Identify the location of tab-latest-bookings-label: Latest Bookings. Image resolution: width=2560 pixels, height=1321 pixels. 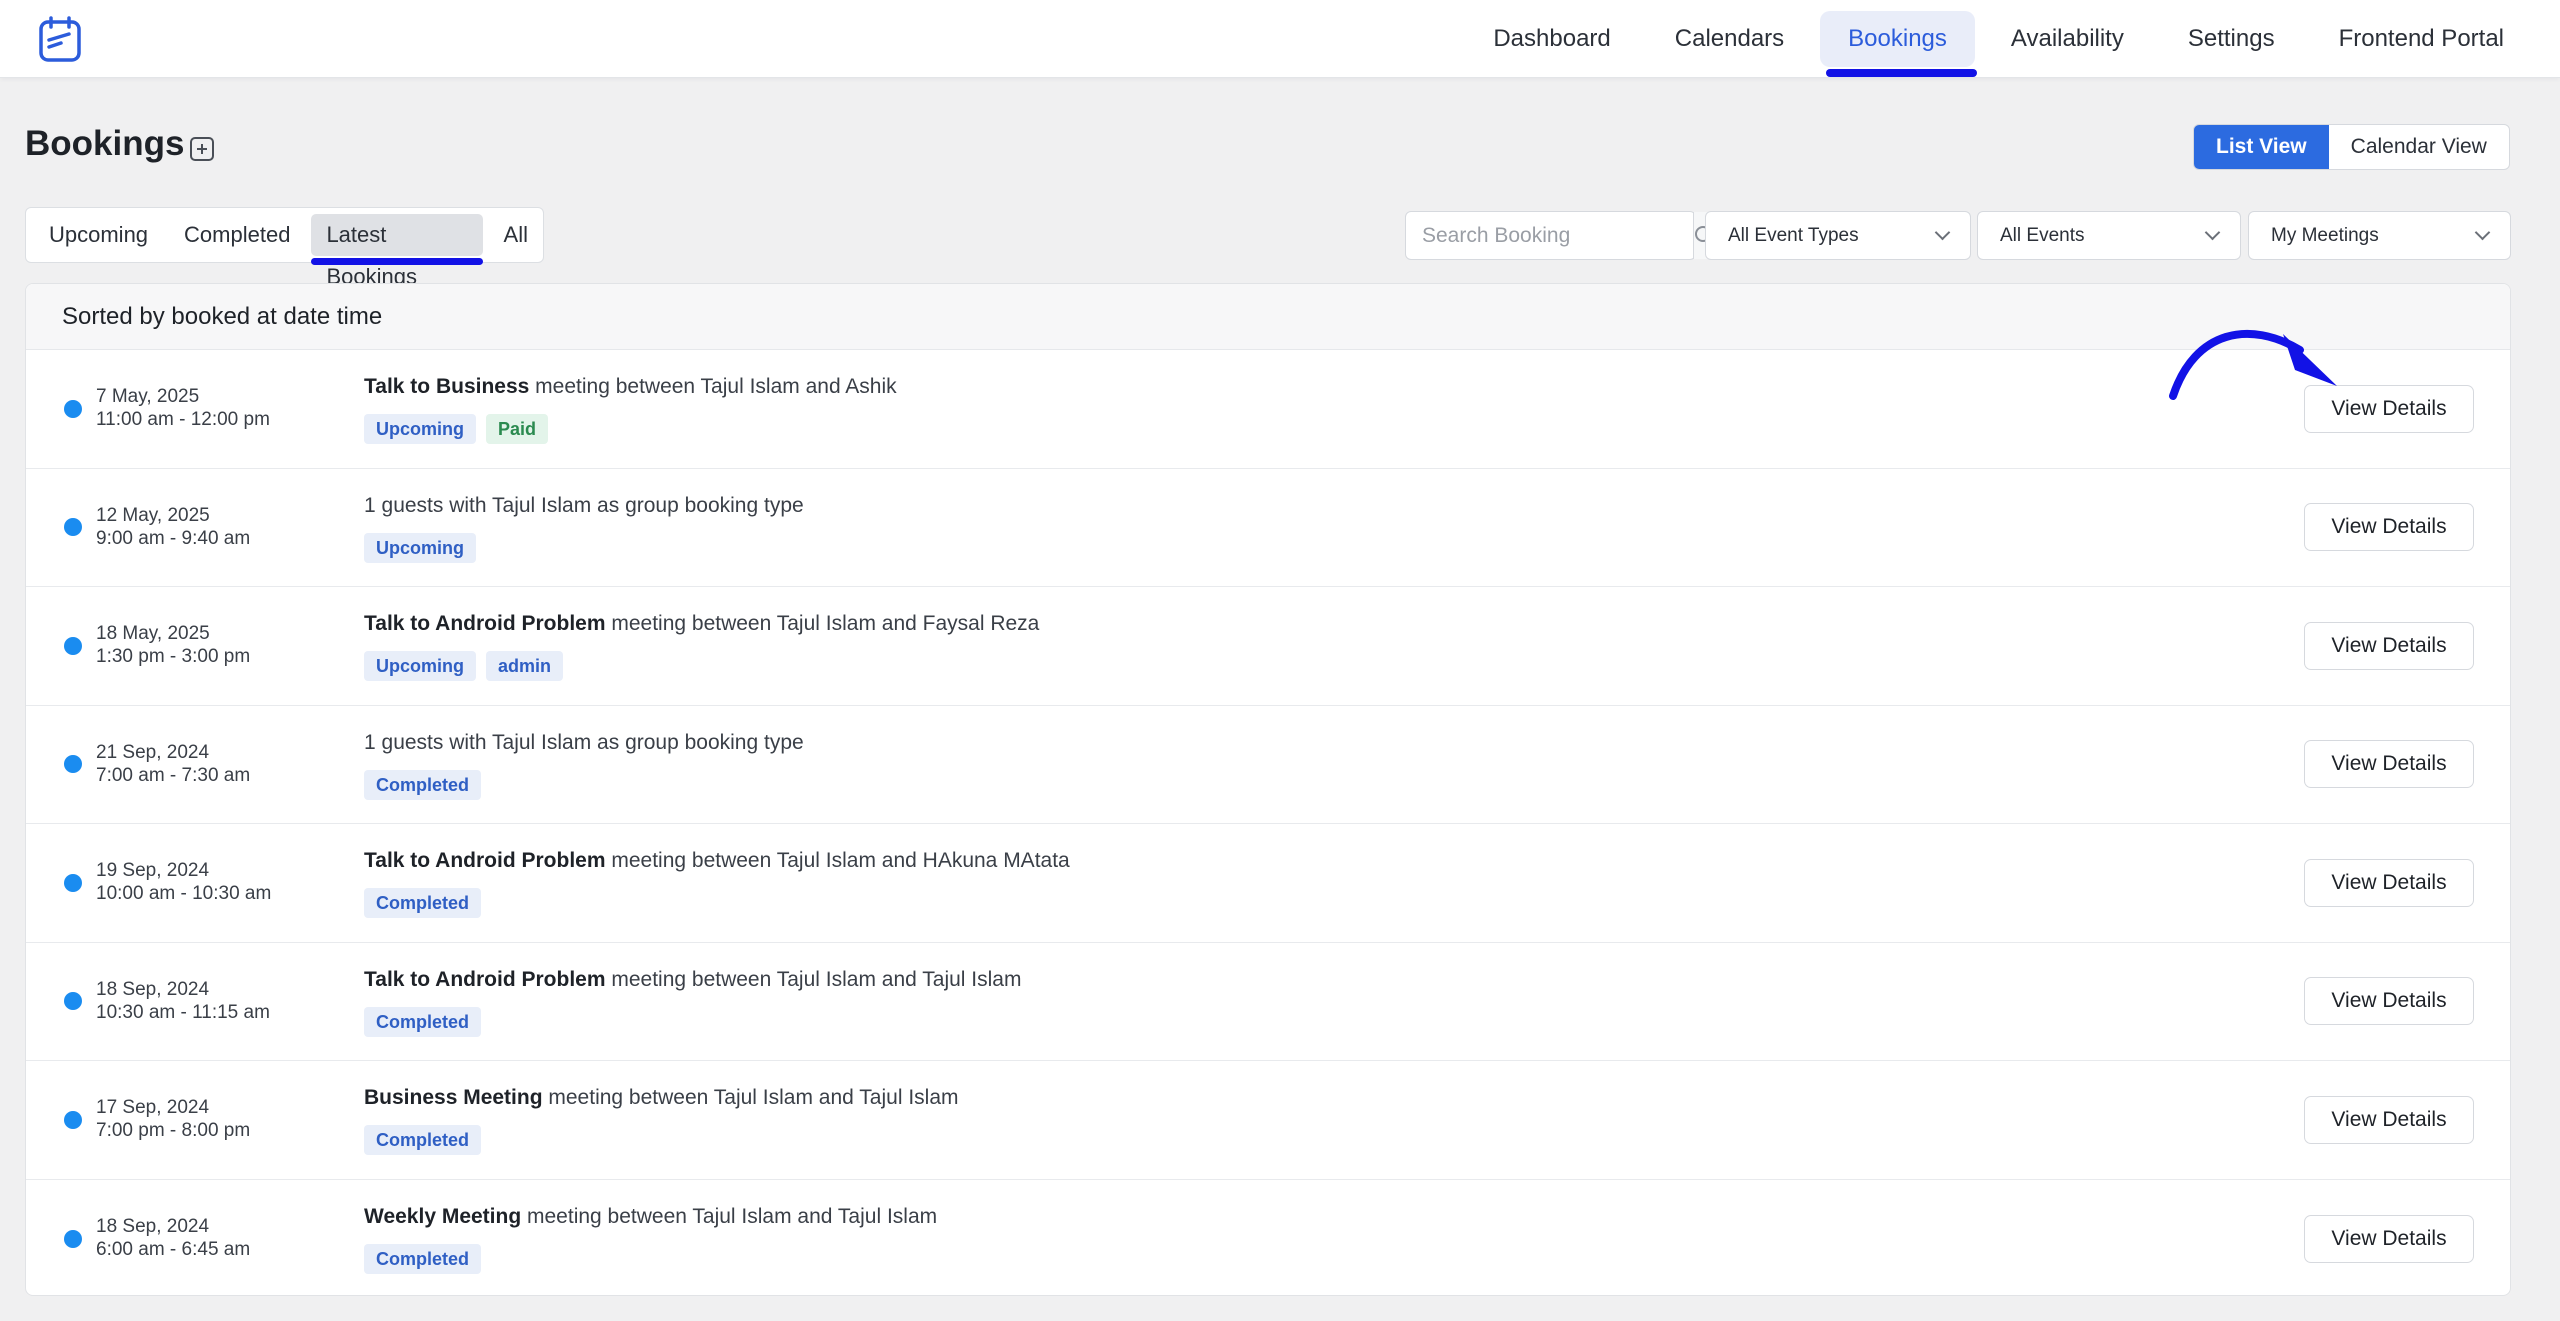
(371, 255).